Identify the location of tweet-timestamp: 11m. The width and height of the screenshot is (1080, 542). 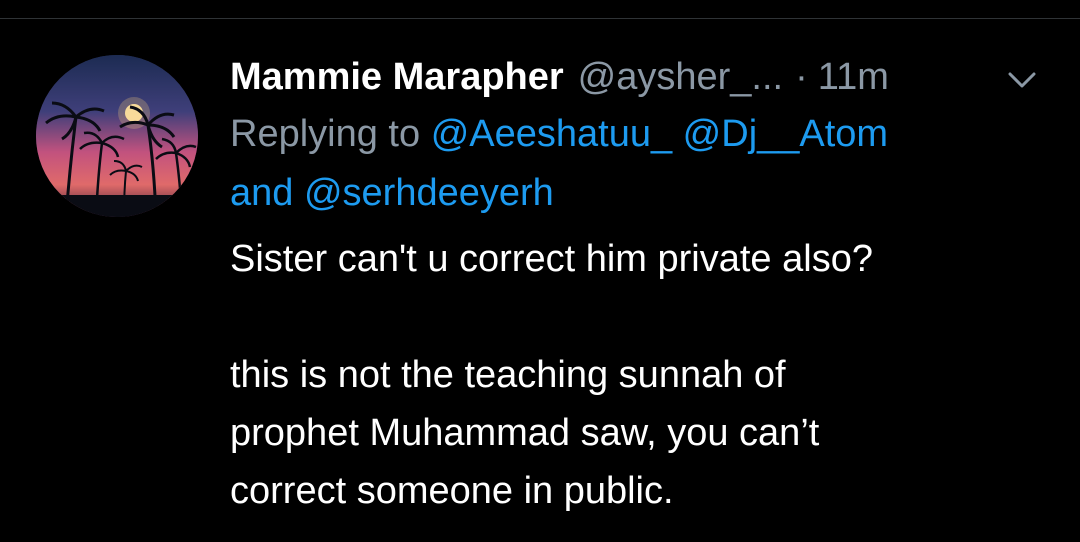
(853, 77).